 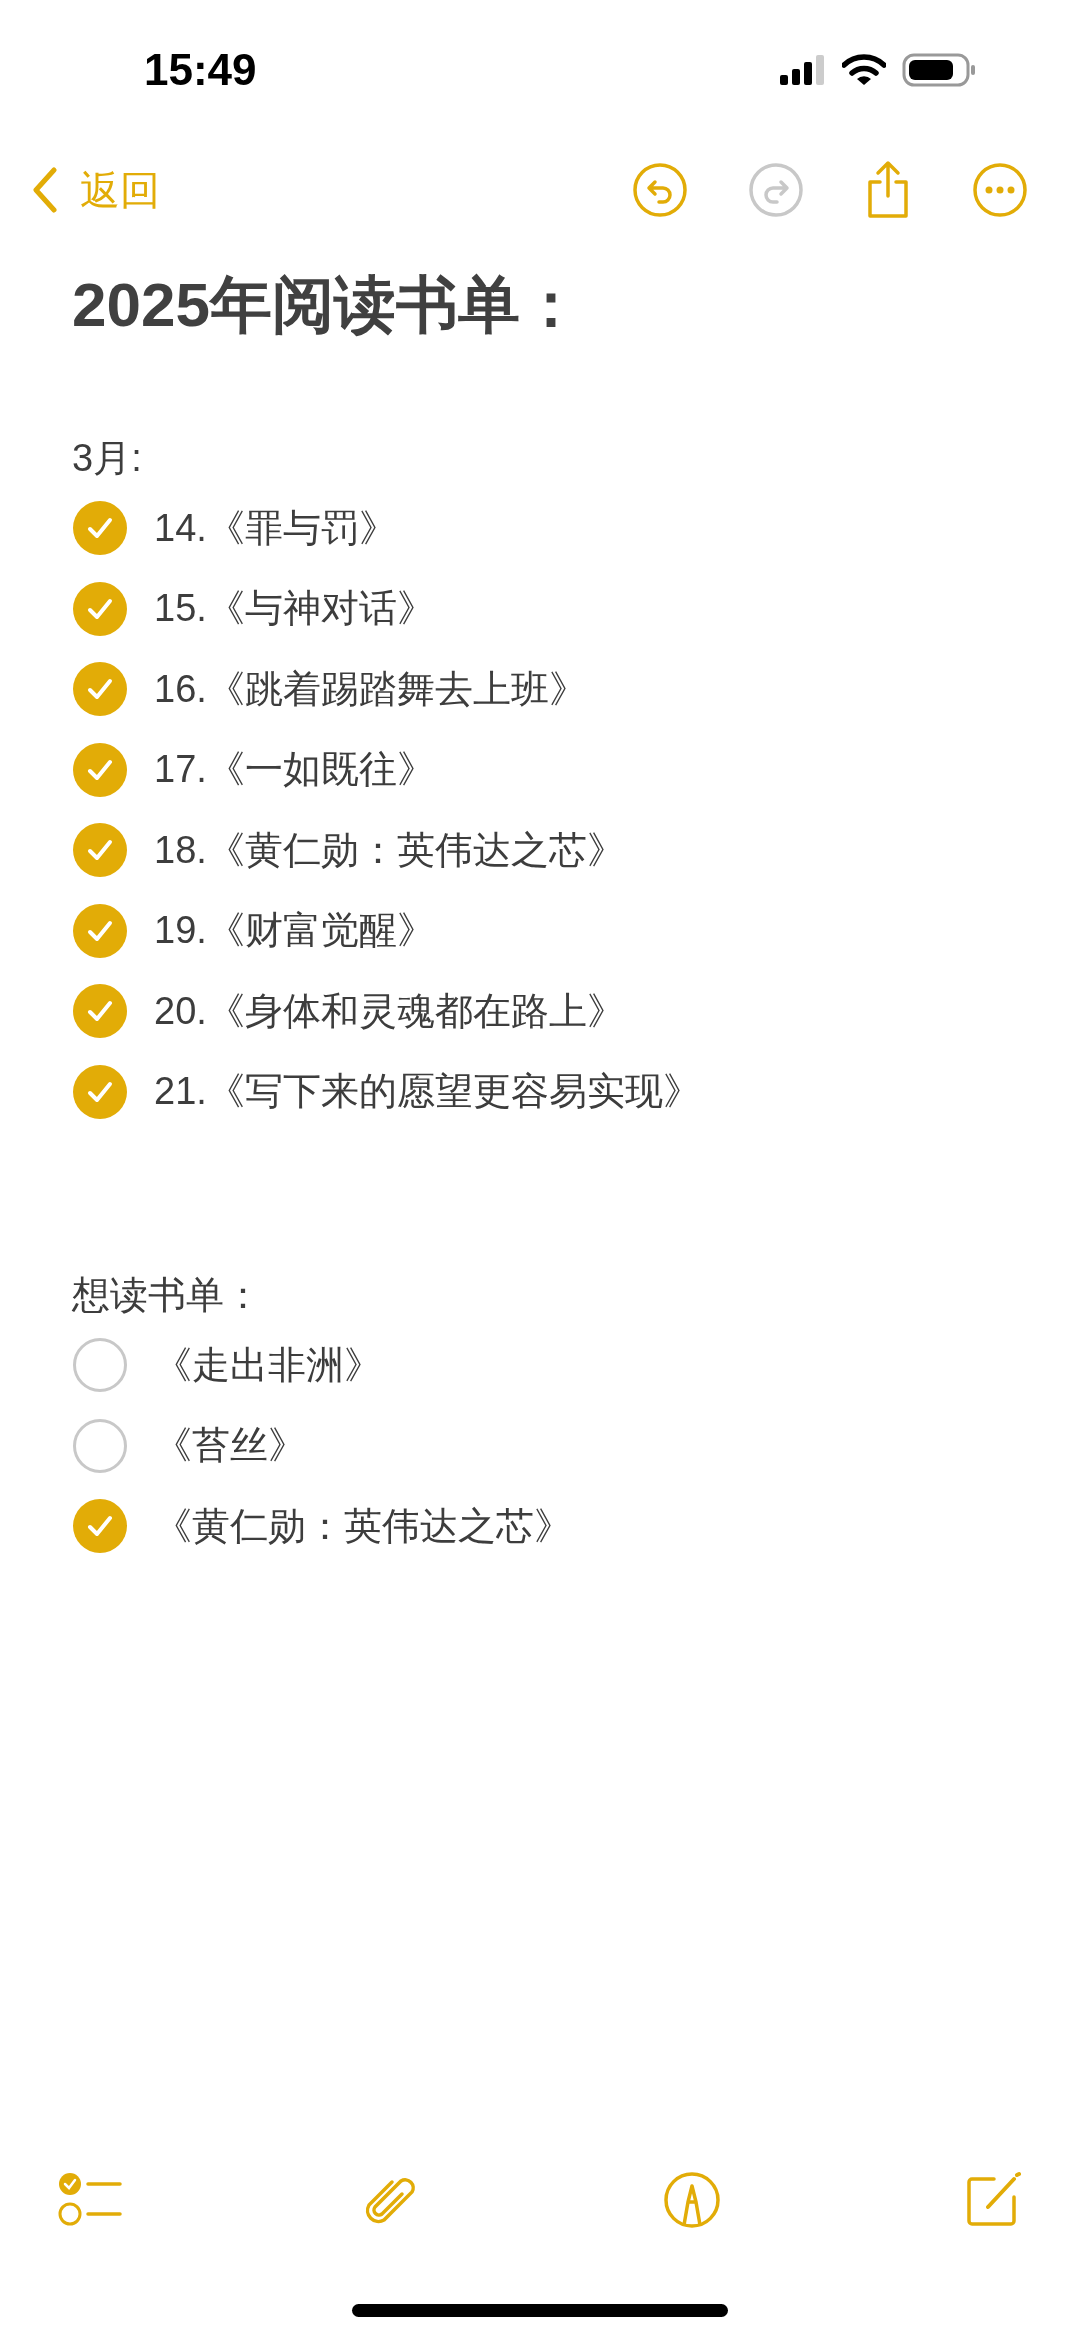 I want to click on battery-icon, so click(x=939, y=70).